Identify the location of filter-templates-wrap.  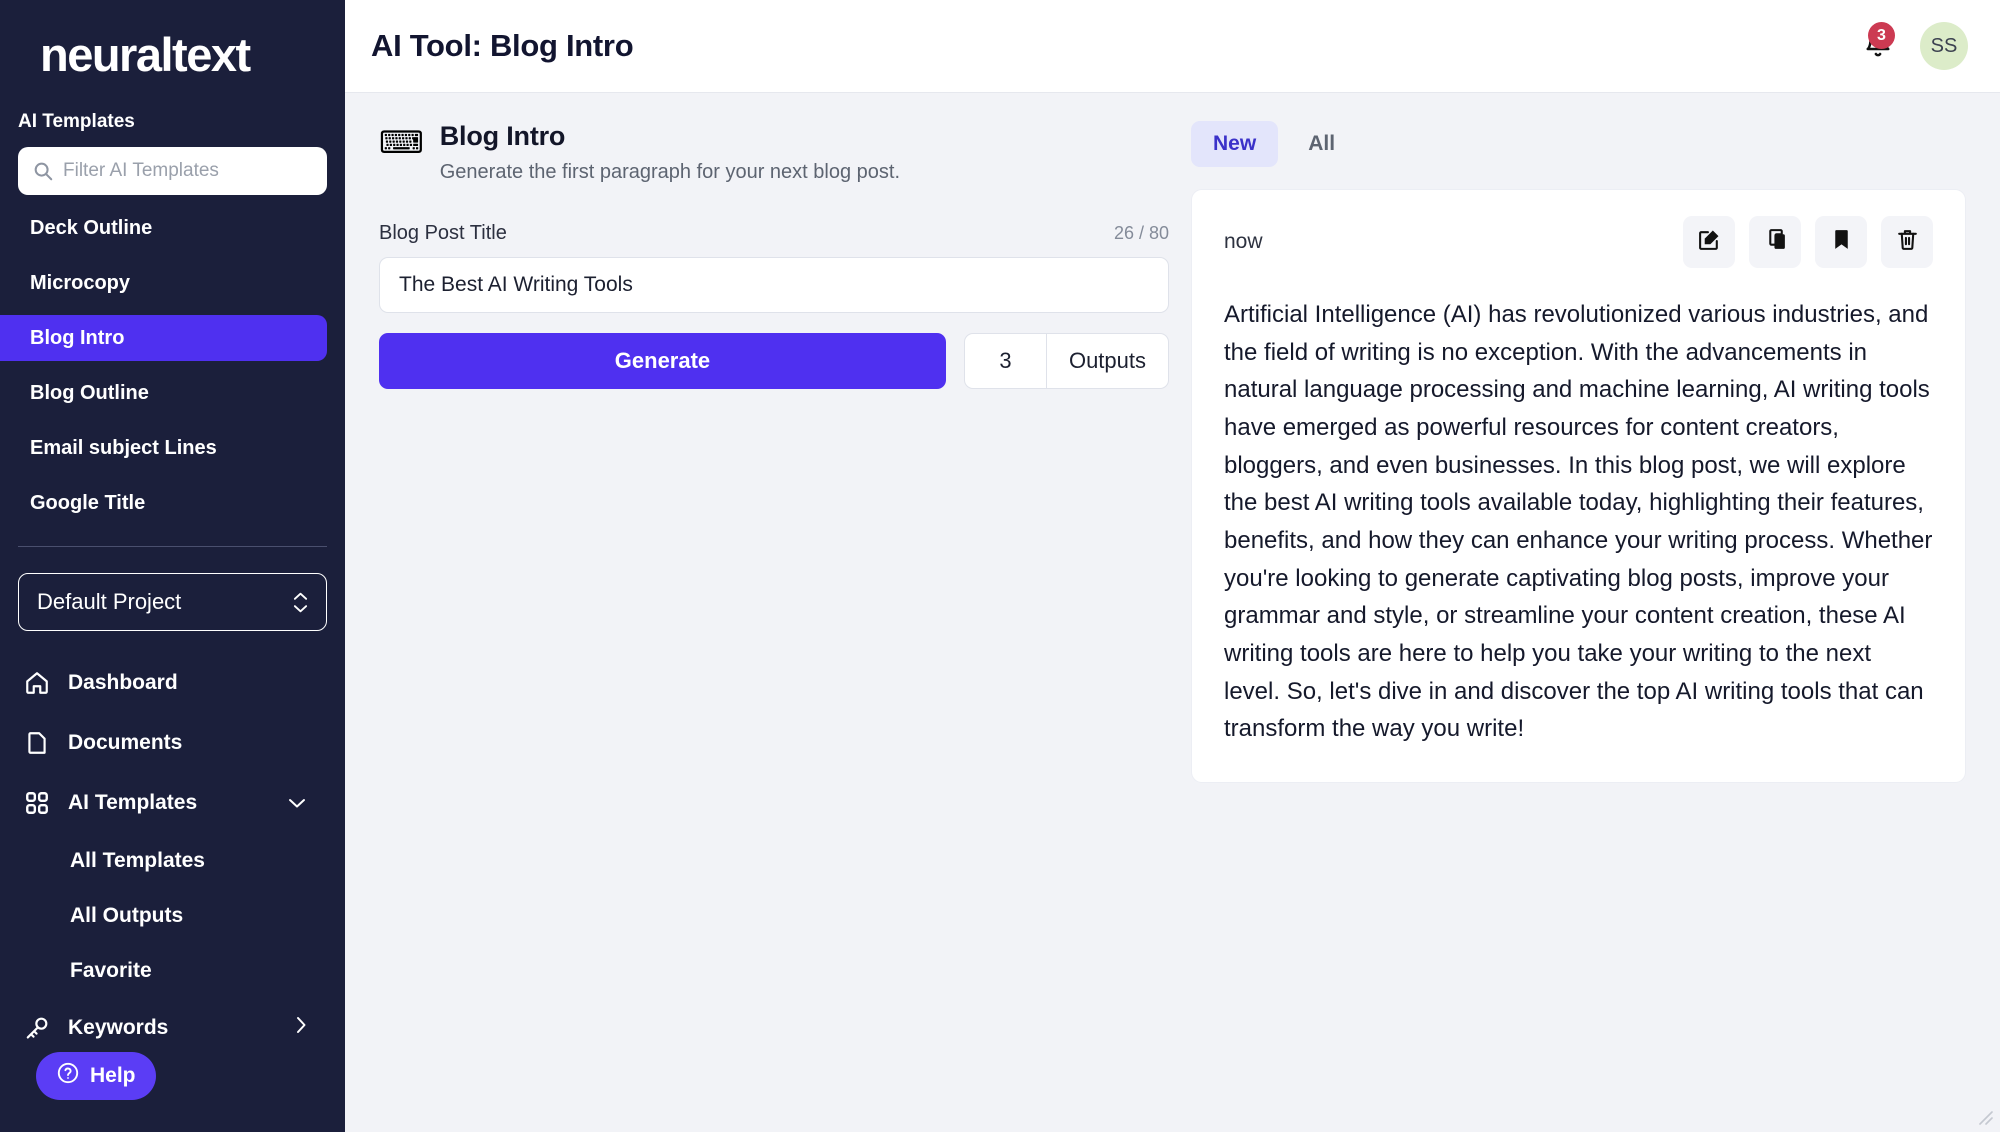
(172, 171).